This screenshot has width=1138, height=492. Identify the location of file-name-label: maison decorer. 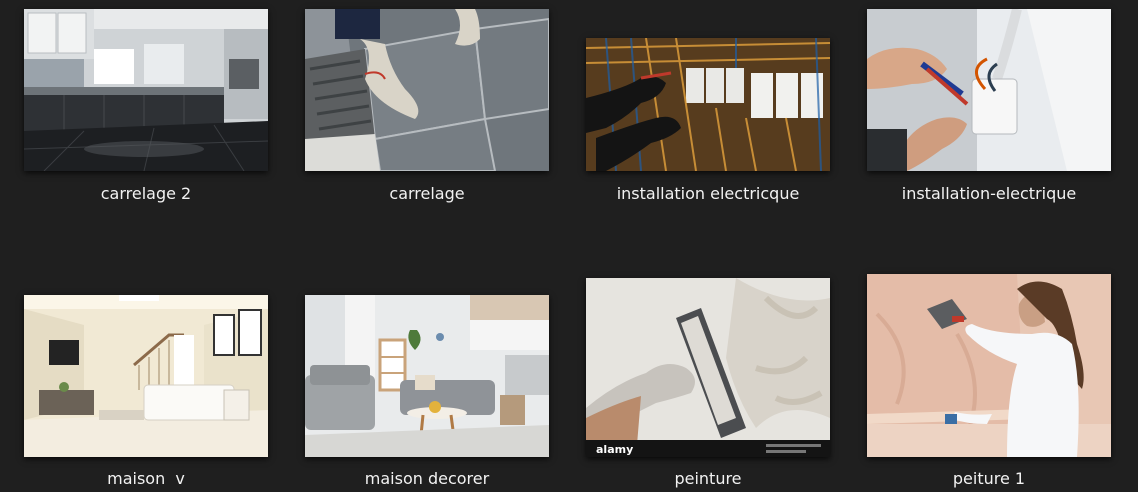
(427, 478).